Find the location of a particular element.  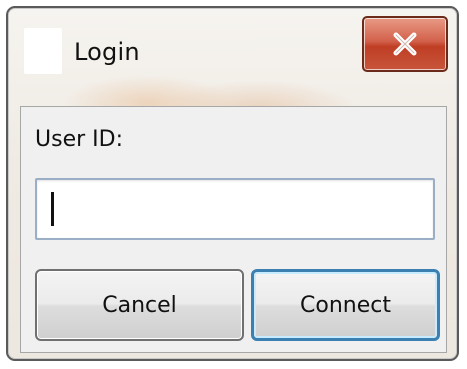

connect-button: Connect is located at coordinates (345, 305).